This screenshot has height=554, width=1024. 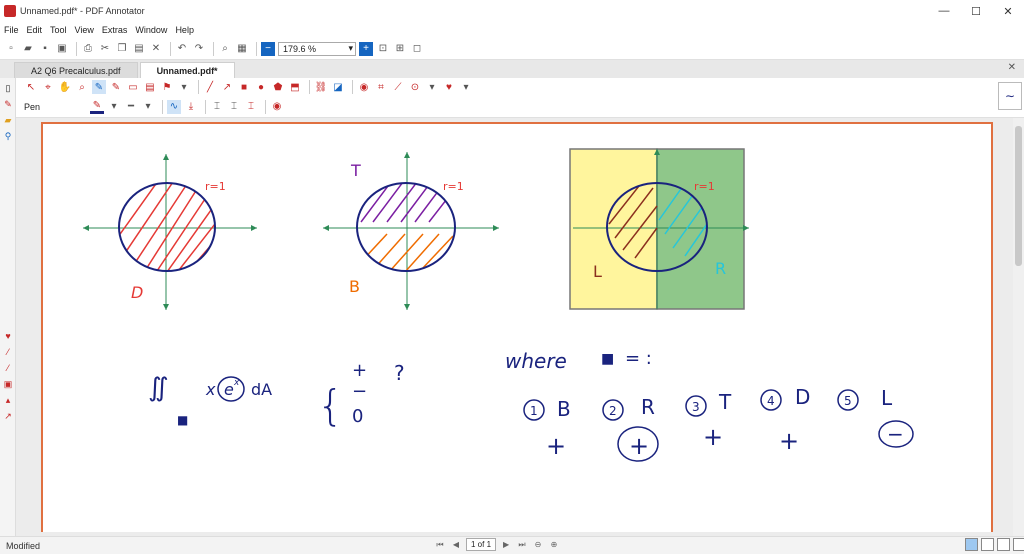 What do you see at coordinates (971, 544) in the screenshot?
I see `single-page-view-icon` at bounding box center [971, 544].